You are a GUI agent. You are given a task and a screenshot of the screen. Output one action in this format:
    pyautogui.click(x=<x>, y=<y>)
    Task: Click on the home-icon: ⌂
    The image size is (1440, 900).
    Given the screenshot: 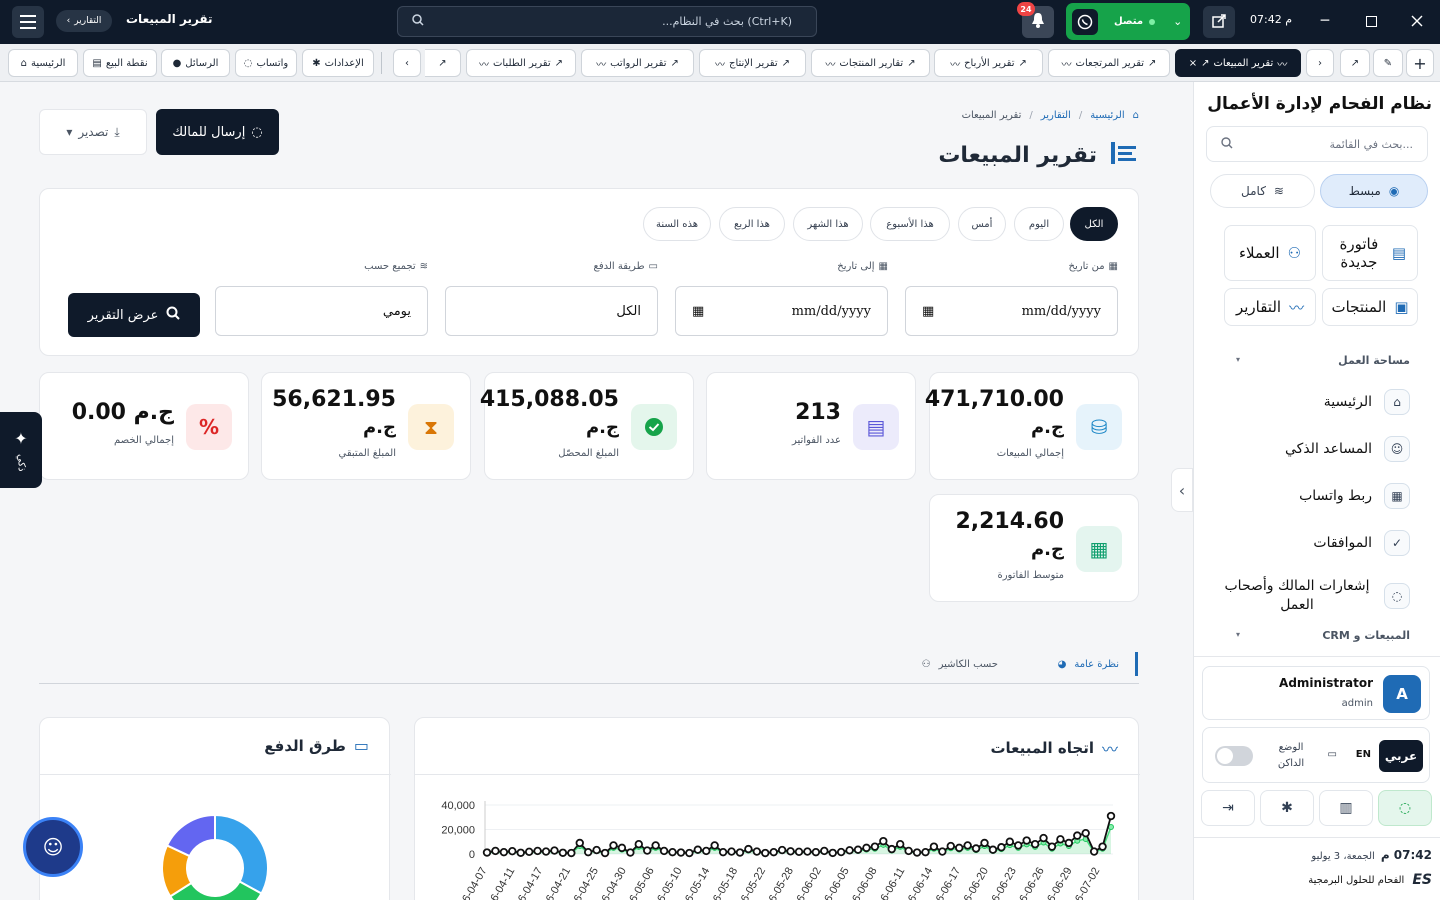 What is the action you would take?
    pyautogui.click(x=1135, y=115)
    